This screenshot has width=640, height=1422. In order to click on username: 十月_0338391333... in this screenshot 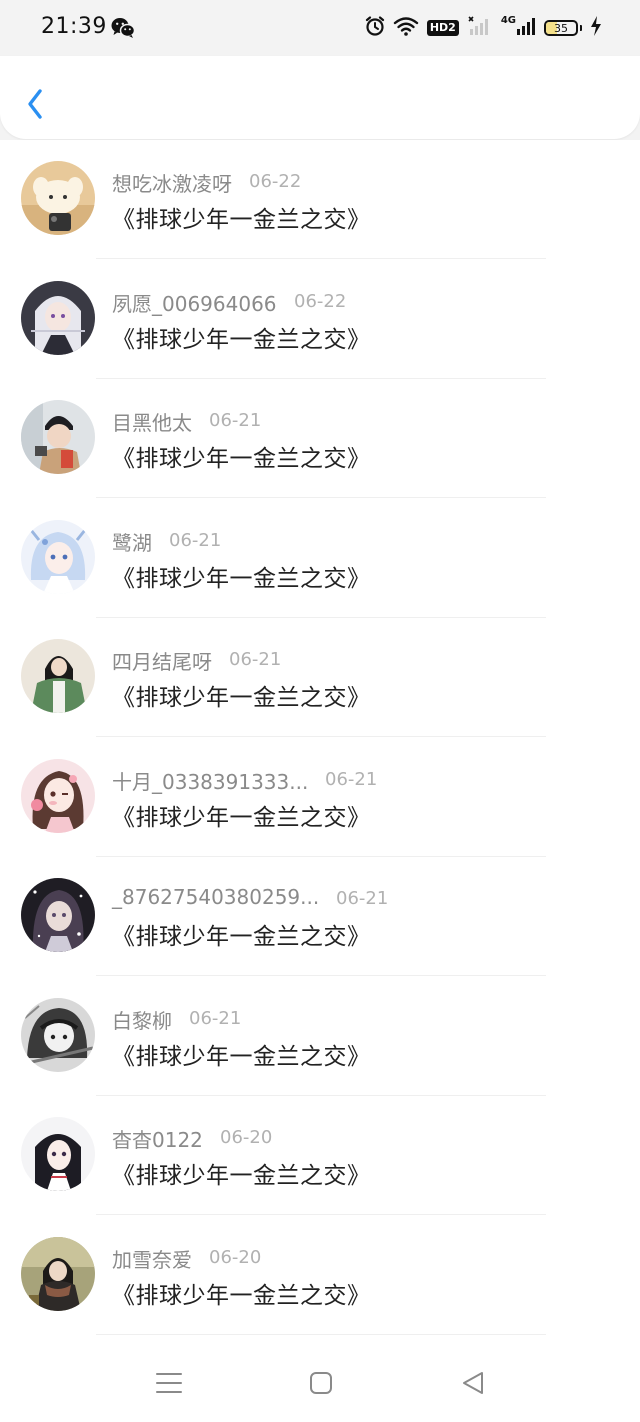, I will do `click(210, 780)`.